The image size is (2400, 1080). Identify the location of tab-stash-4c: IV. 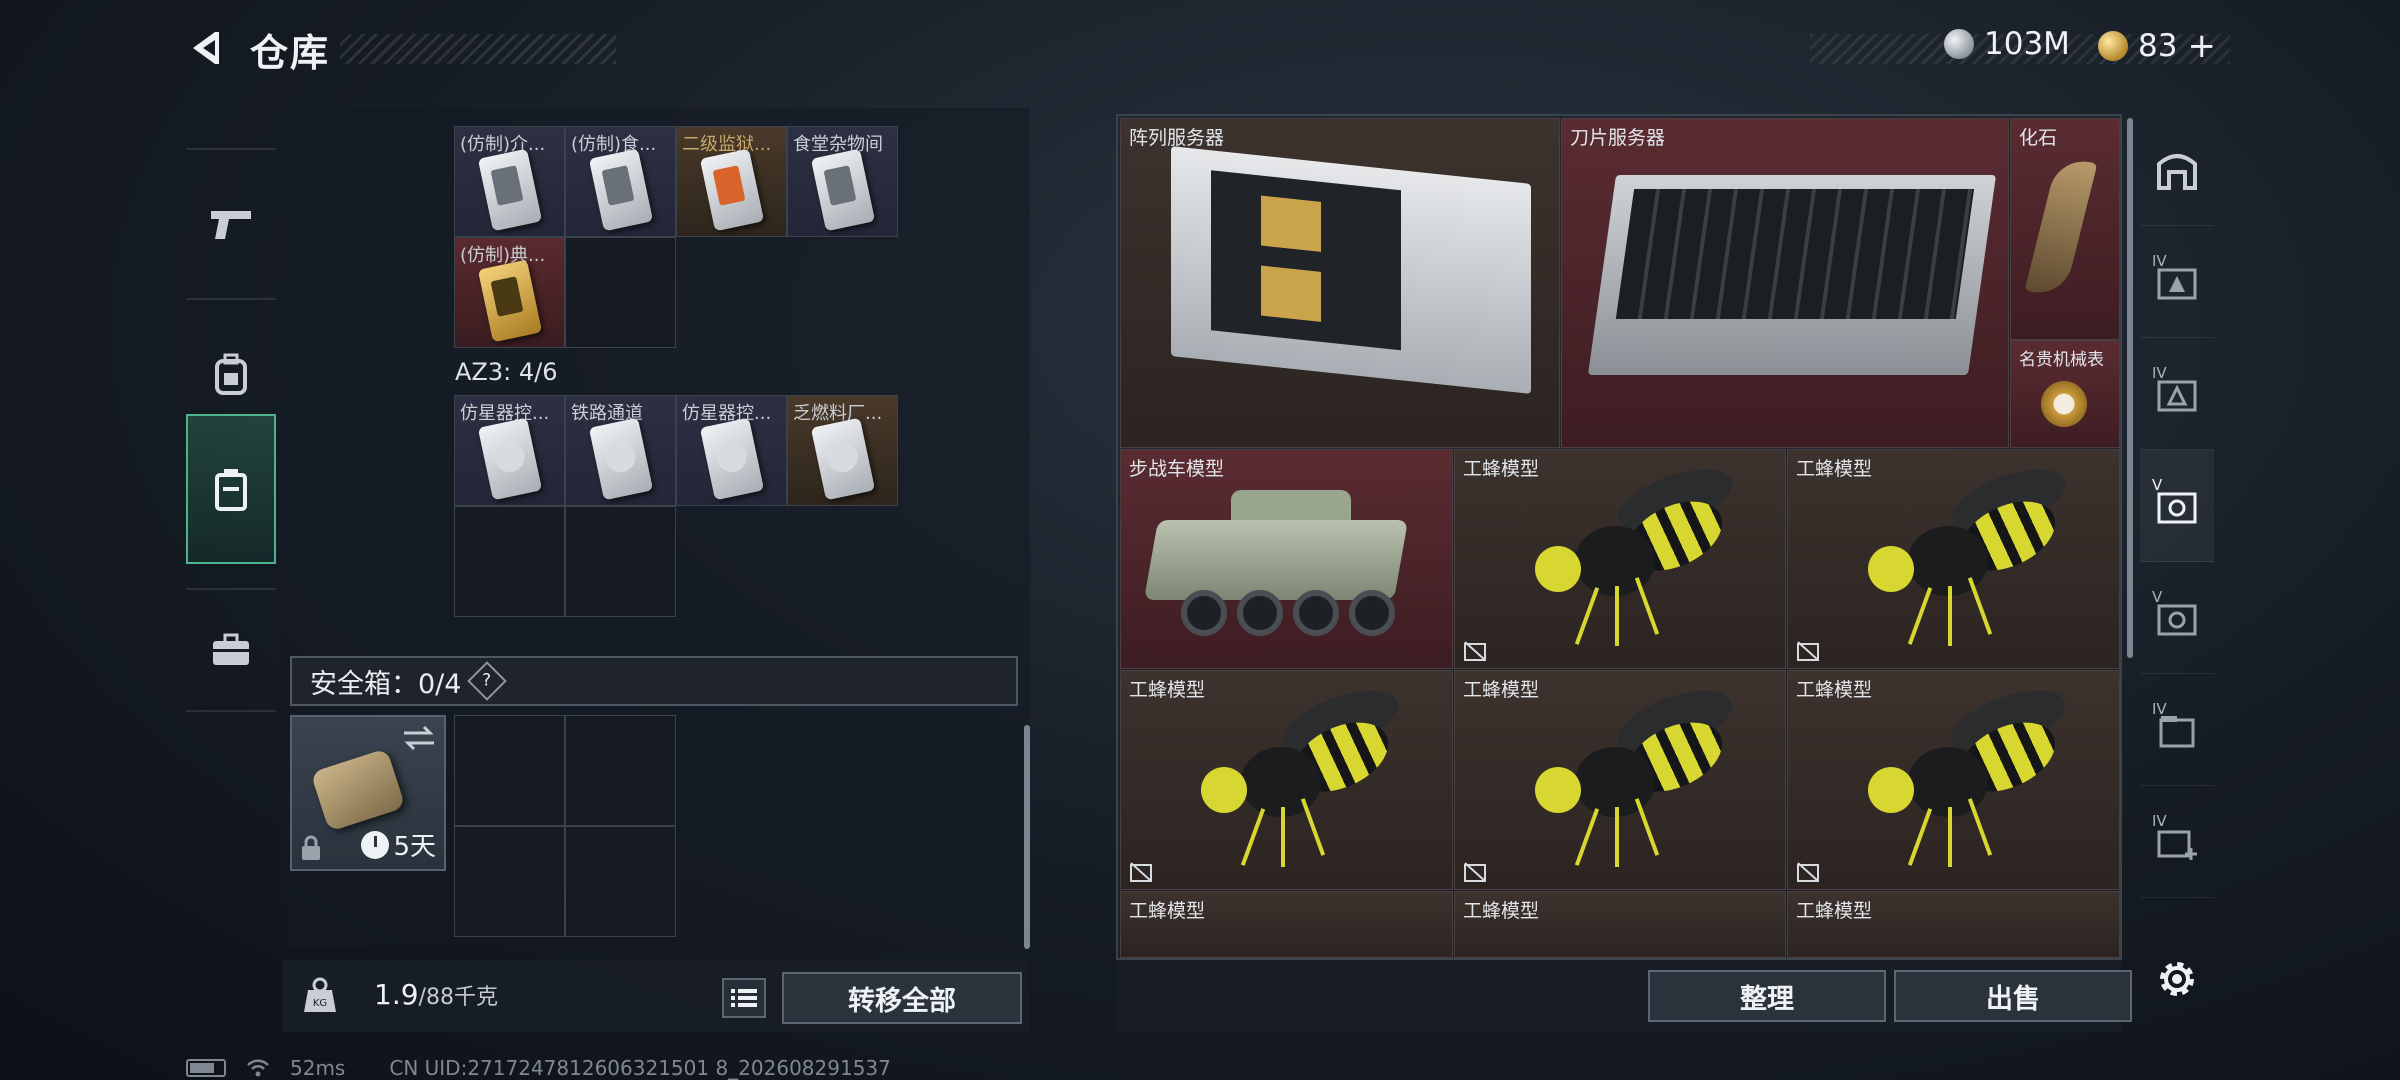
(2177, 730).